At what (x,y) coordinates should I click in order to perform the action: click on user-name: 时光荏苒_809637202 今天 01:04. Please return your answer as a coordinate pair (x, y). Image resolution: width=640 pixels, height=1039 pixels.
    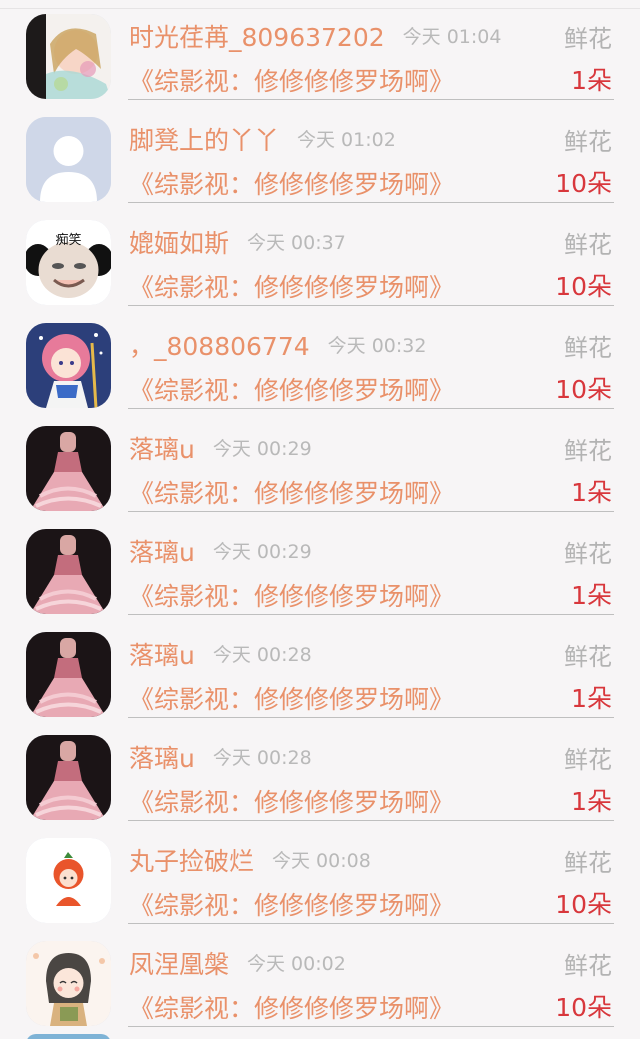
    Looking at the image, I should click on (315, 36).